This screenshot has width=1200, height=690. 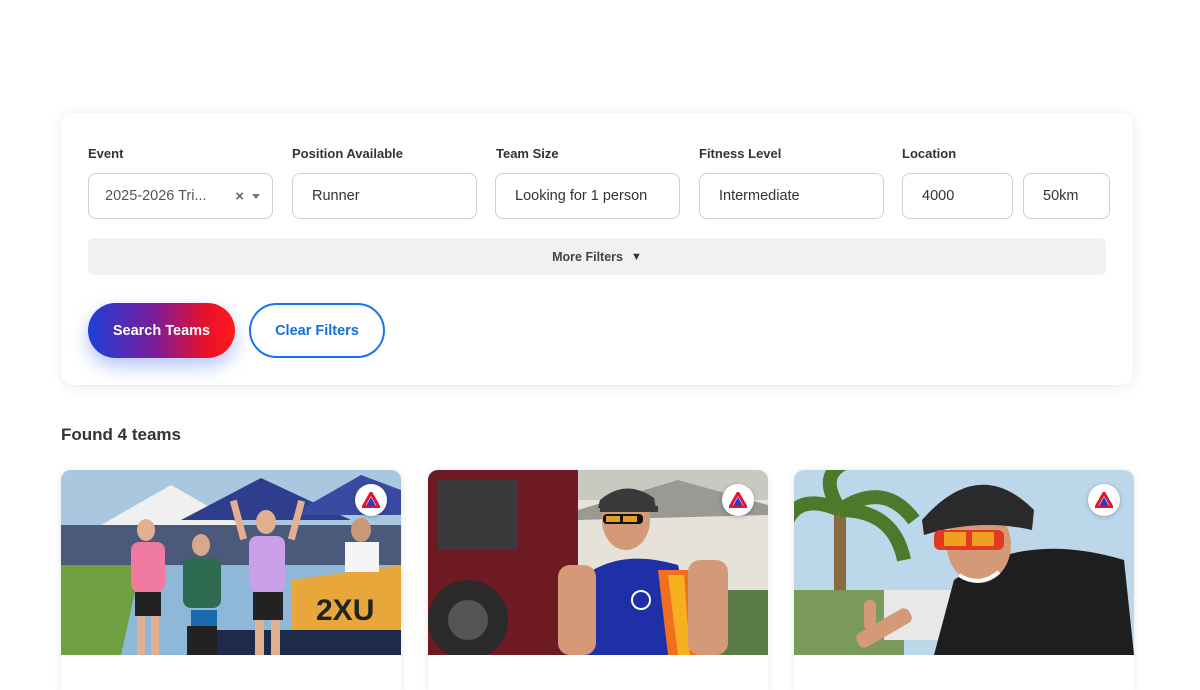 I want to click on cyclist-with-helmet-photo, so click(x=964, y=562).